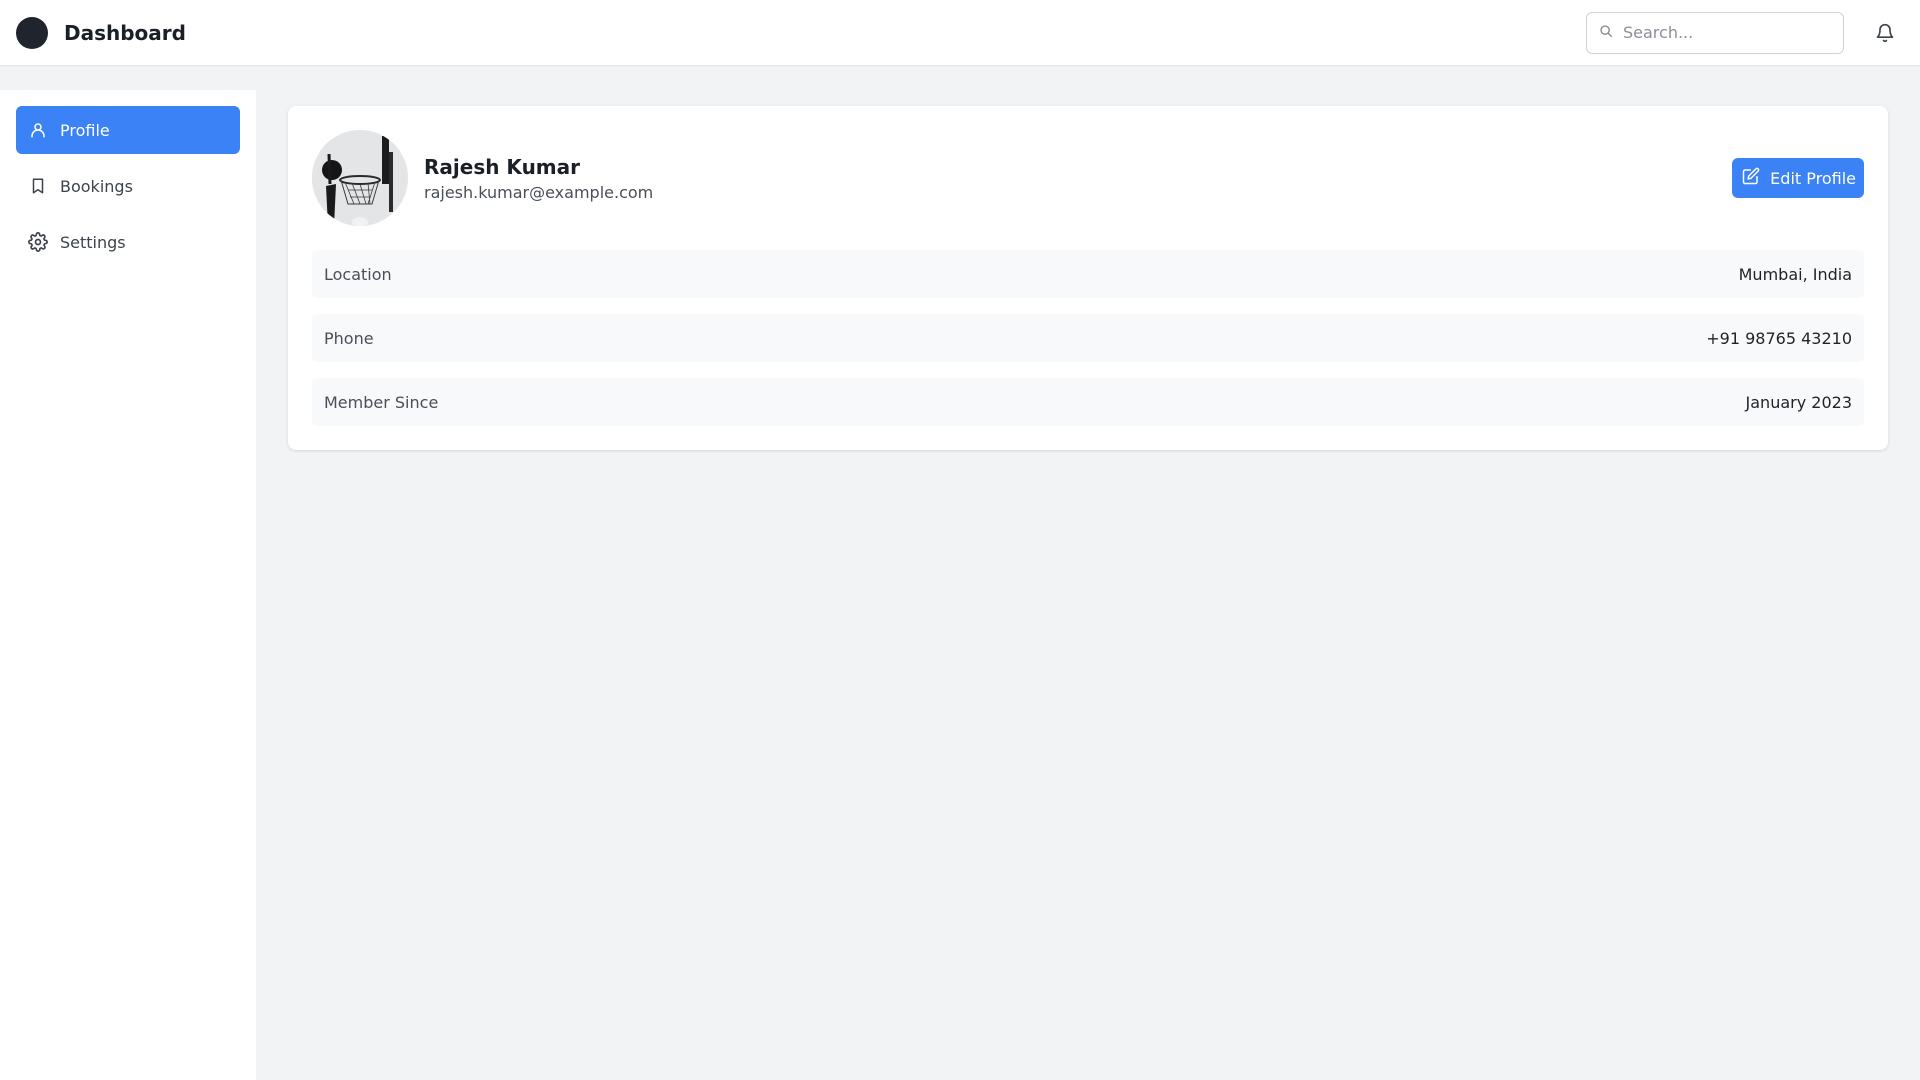  Describe the element at coordinates (1885, 33) in the screenshot. I see `notifications-bell-icon` at that location.